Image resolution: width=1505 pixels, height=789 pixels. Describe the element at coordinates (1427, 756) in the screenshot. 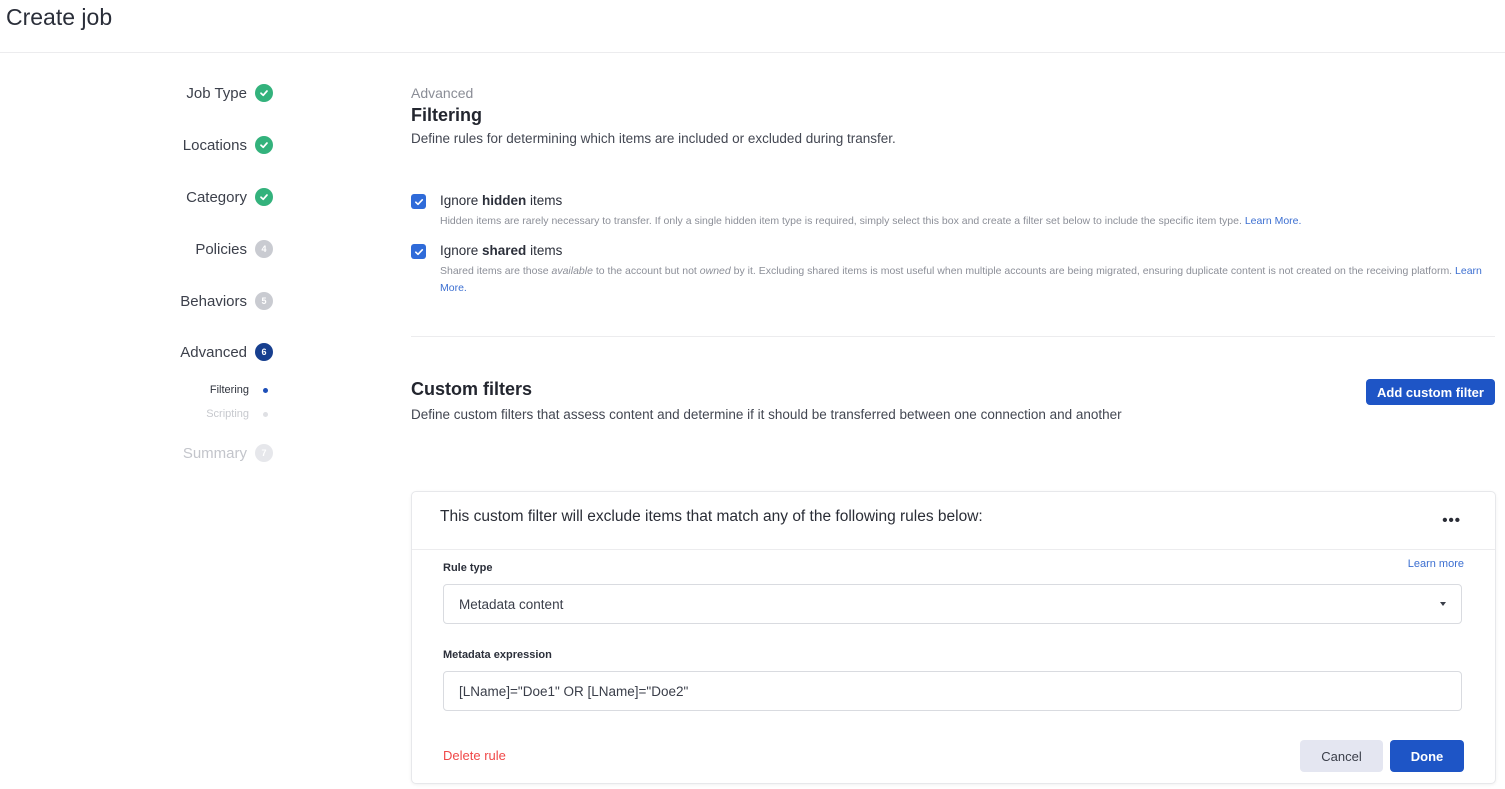

I see `done-button: Done` at that location.